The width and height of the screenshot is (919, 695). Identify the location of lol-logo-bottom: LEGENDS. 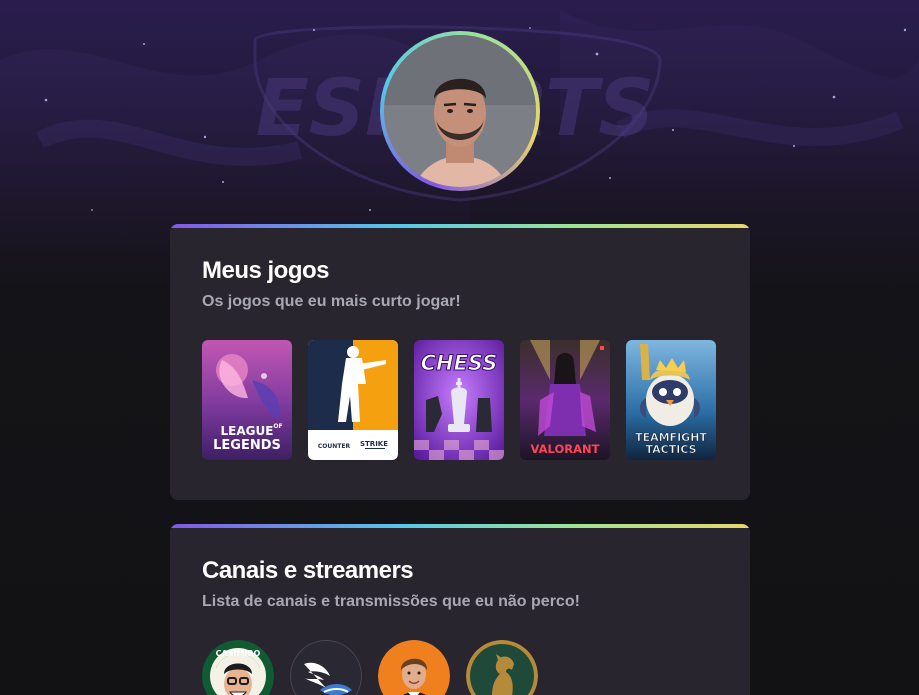
(247, 445).